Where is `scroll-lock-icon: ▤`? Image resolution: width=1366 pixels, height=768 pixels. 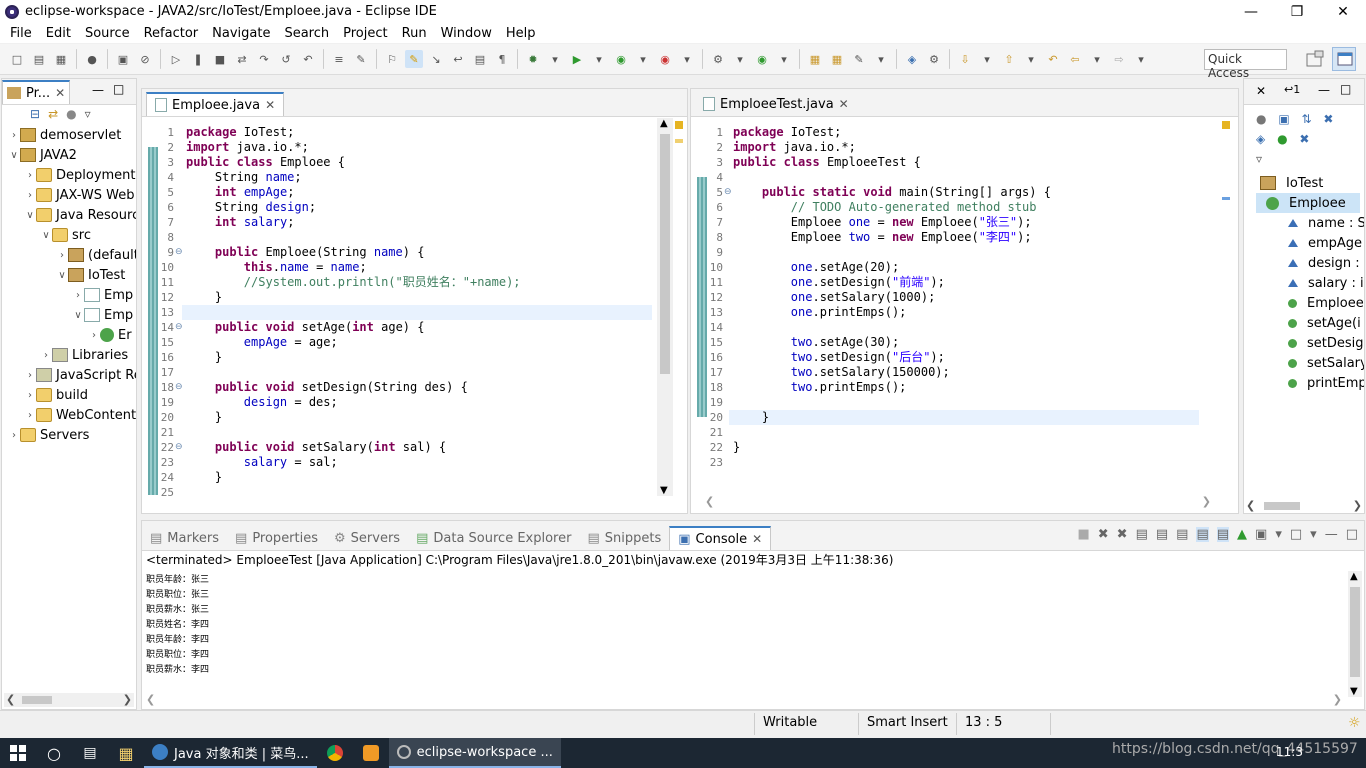 scroll-lock-icon: ▤ is located at coordinates (1162, 534).